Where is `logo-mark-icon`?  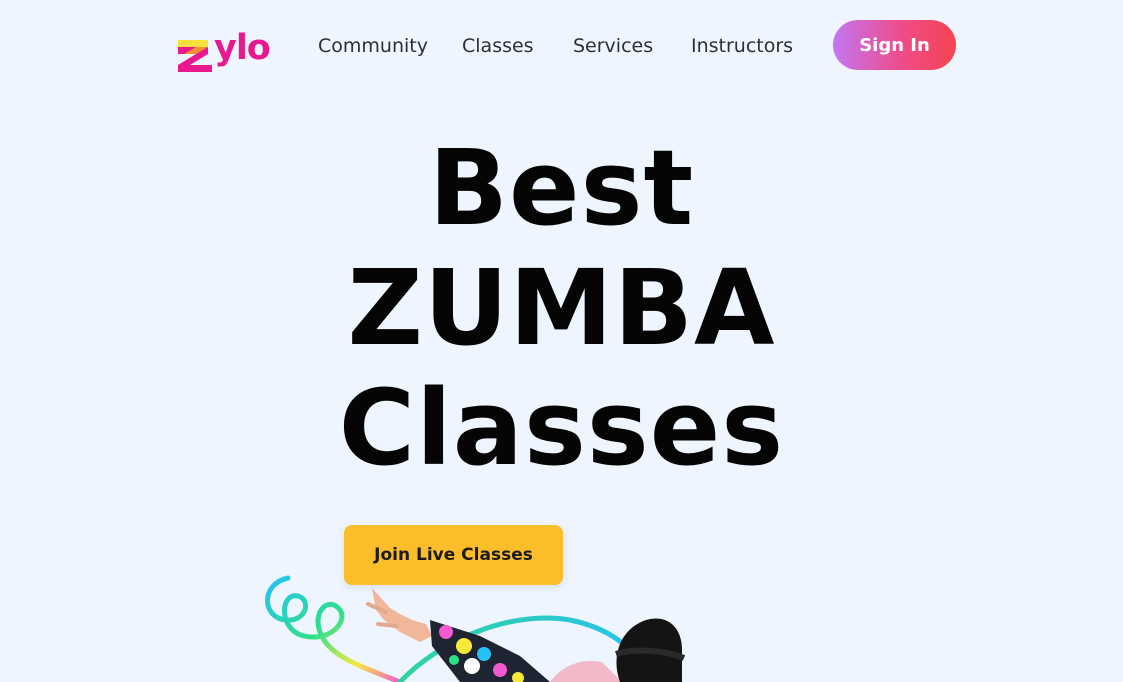 logo-mark-icon is located at coordinates (195, 56).